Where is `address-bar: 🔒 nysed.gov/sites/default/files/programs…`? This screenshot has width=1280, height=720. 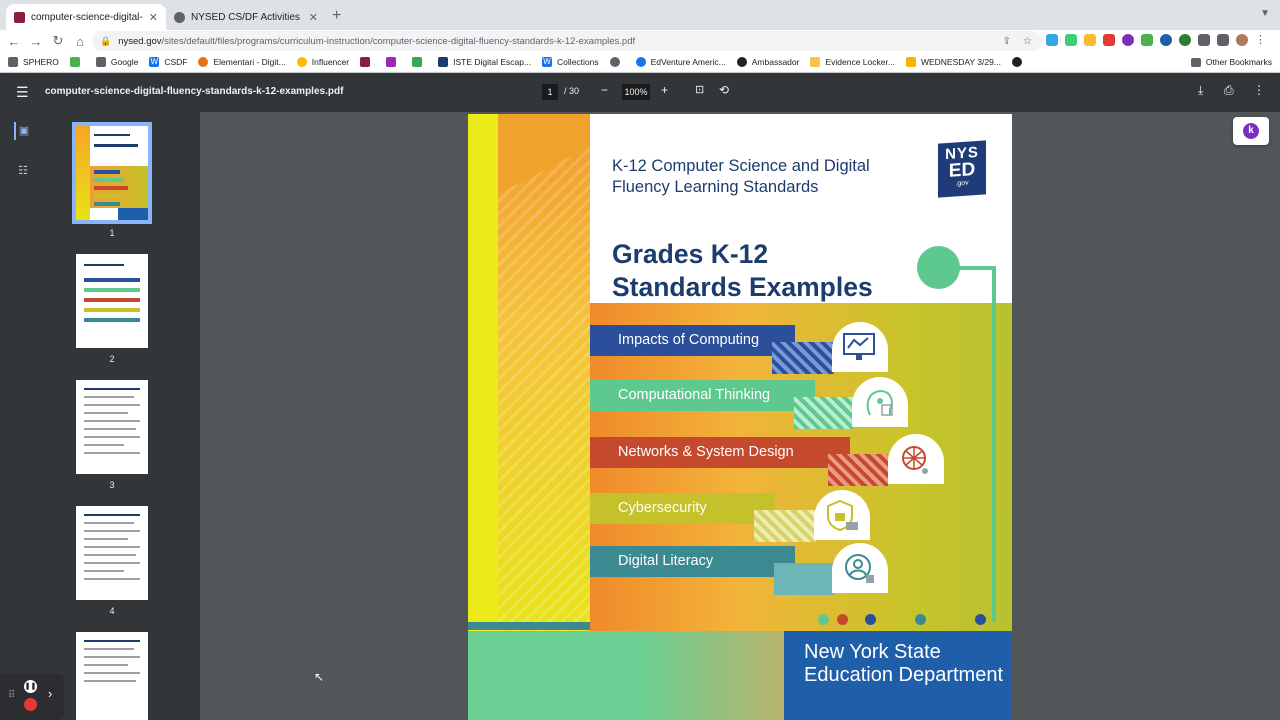
address-bar: 🔒 nysed.gov/sites/default/files/programs… is located at coordinates (567, 41).